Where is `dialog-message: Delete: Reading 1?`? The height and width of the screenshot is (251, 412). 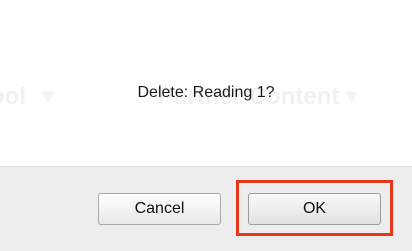
dialog-message: Delete: Reading 1? is located at coordinates (206, 92).